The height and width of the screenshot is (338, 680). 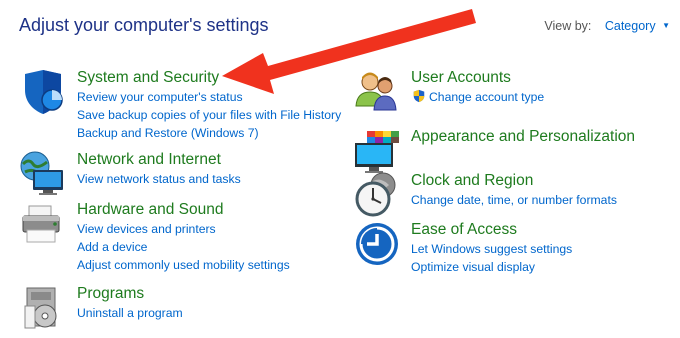 I want to click on change-account-type-link: Change account type, so click(x=477, y=97).